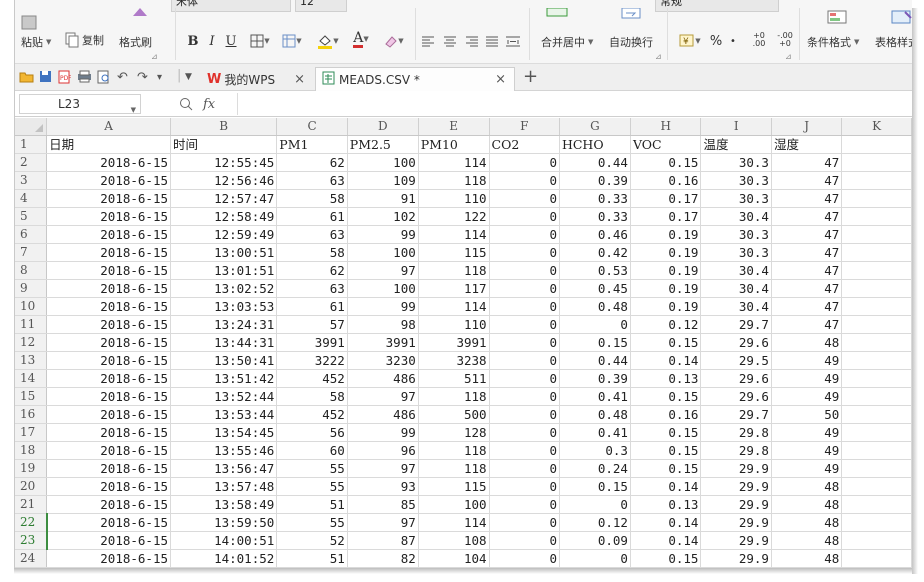 The height and width of the screenshot is (582, 924). I want to click on column-header: J, so click(807, 127).